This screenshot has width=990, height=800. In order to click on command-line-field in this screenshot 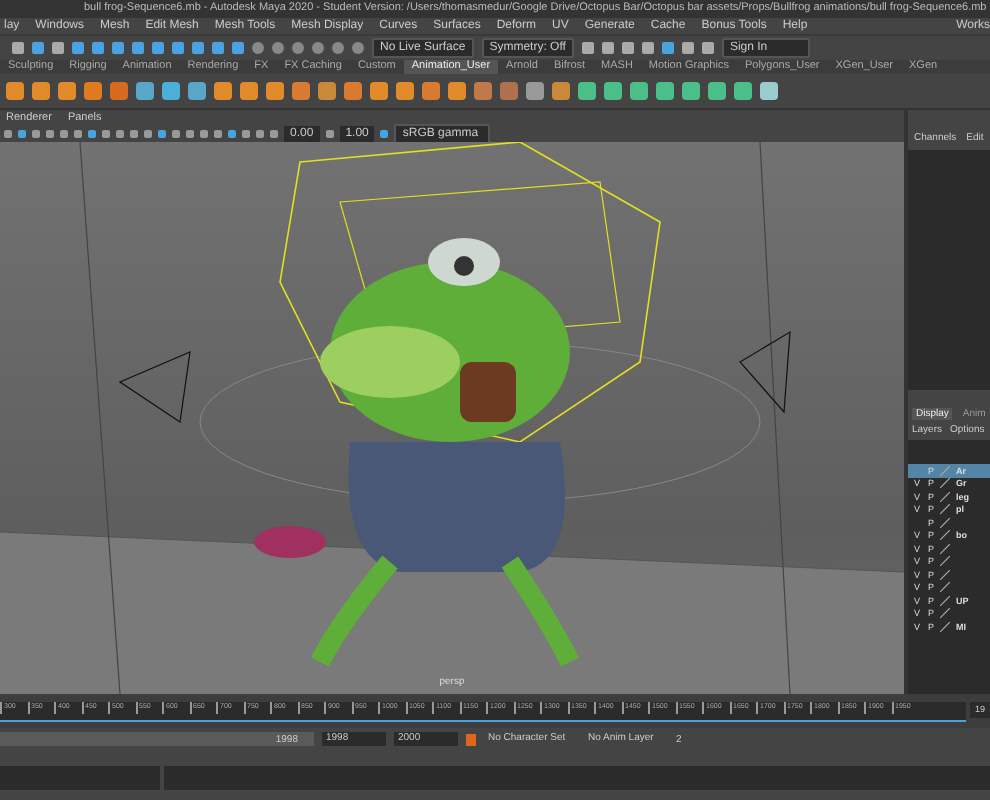, I will do `click(577, 778)`.